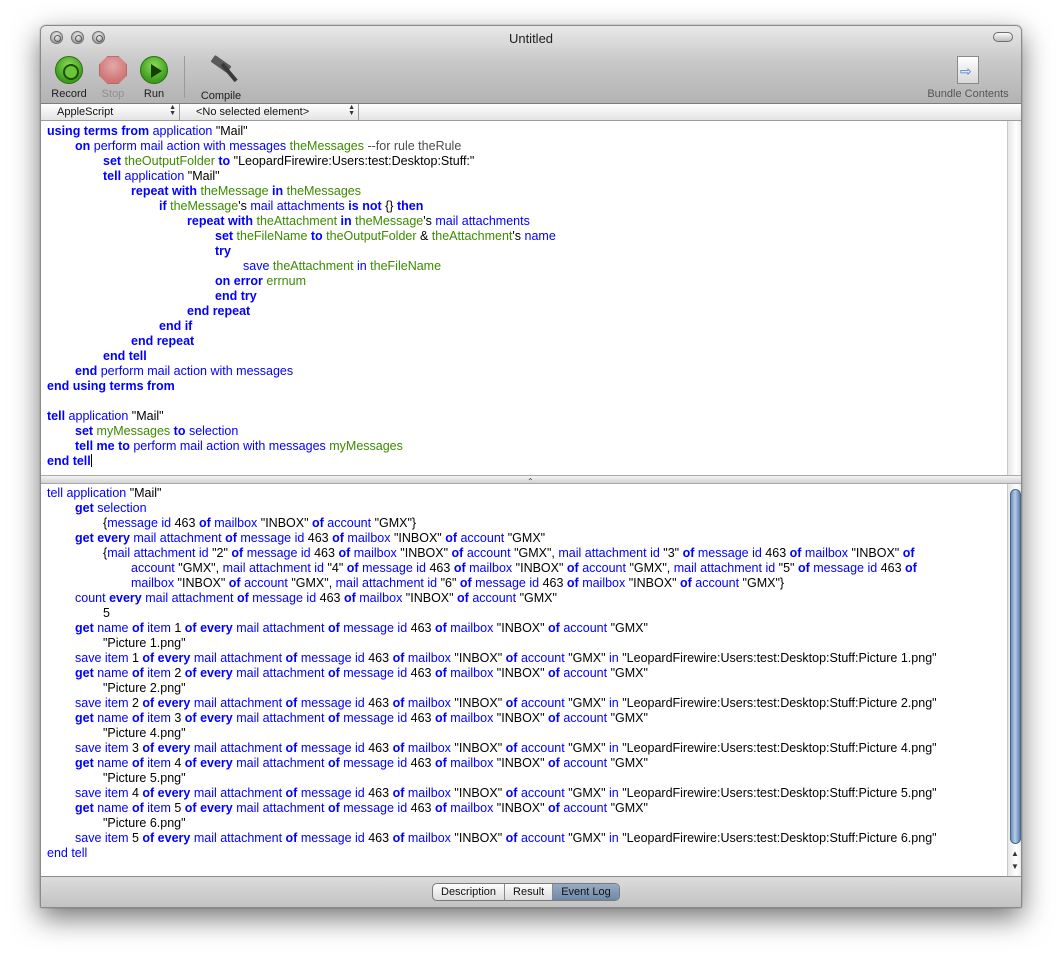 Image resolution: width=1062 pixels, height=964 pixels. What do you see at coordinates (337, 568) in the screenshot?
I see `event-log-line-token: "4"` at bounding box center [337, 568].